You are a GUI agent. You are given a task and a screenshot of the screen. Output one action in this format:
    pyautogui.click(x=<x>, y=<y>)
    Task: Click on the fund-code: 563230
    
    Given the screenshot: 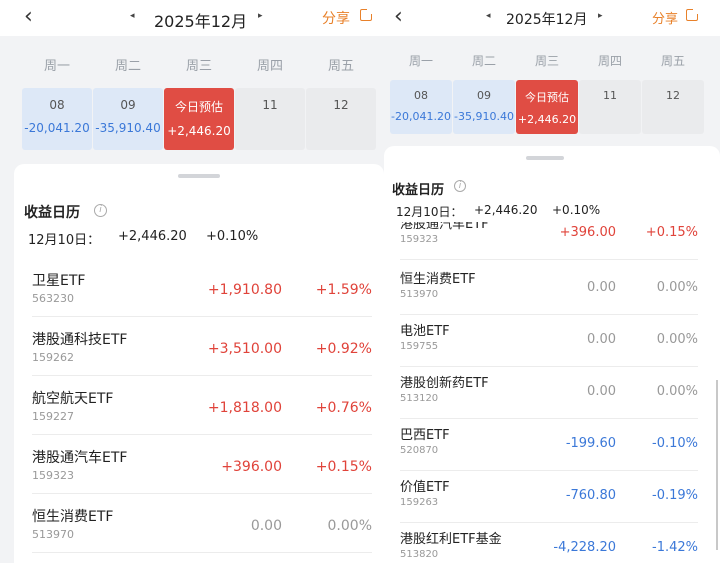 What is the action you would take?
    pyautogui.click(x=53, y=298)
    